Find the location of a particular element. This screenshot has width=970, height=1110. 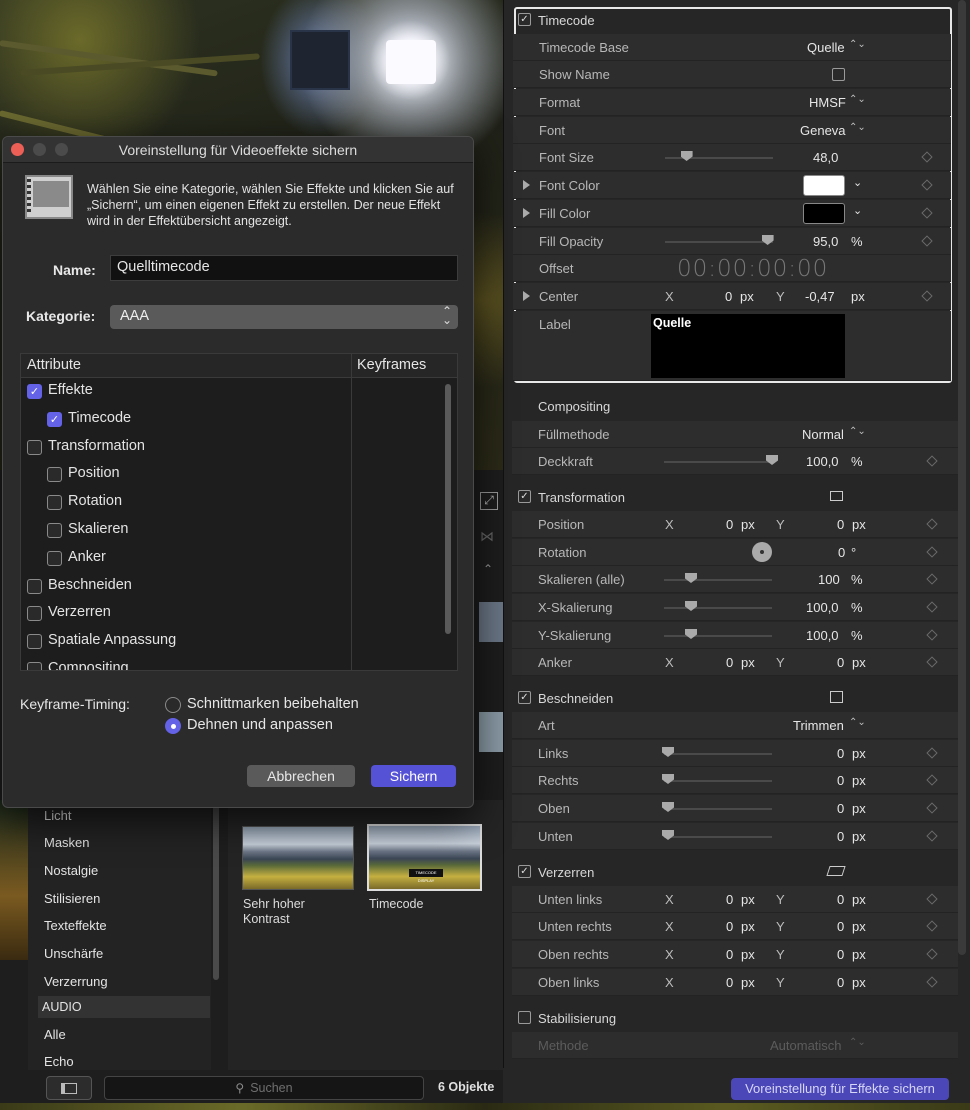

distort-onscreen-icon is located at coordinates (836, 871).